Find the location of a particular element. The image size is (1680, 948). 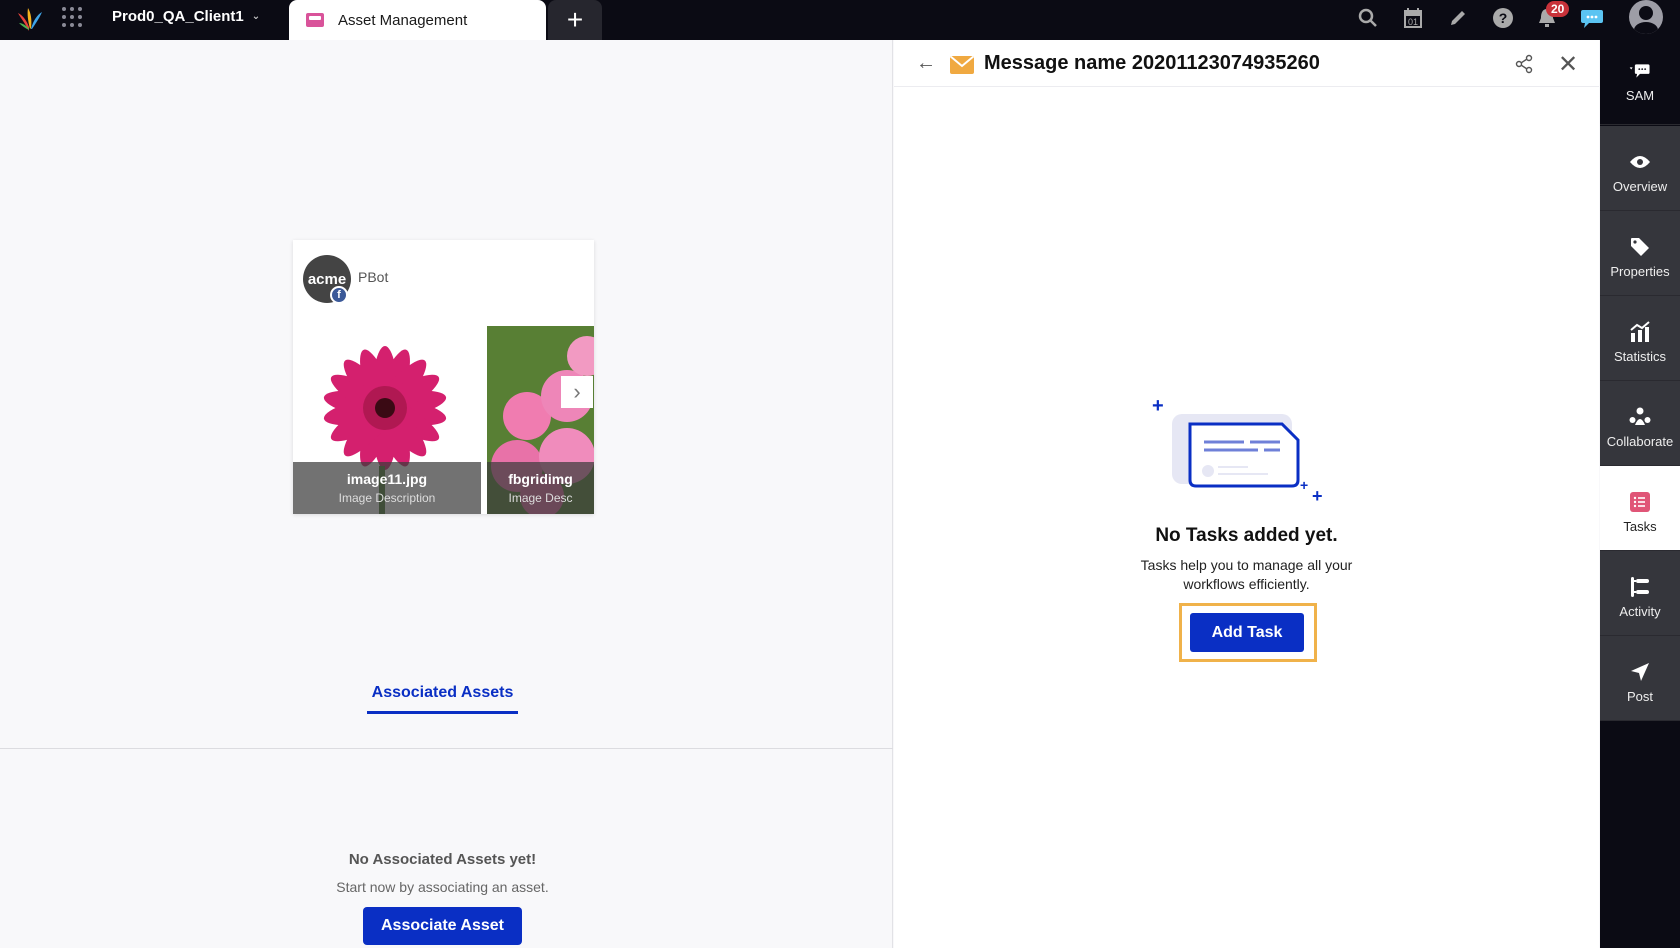

help-icon: ? is located at coordinates (1503, 18).